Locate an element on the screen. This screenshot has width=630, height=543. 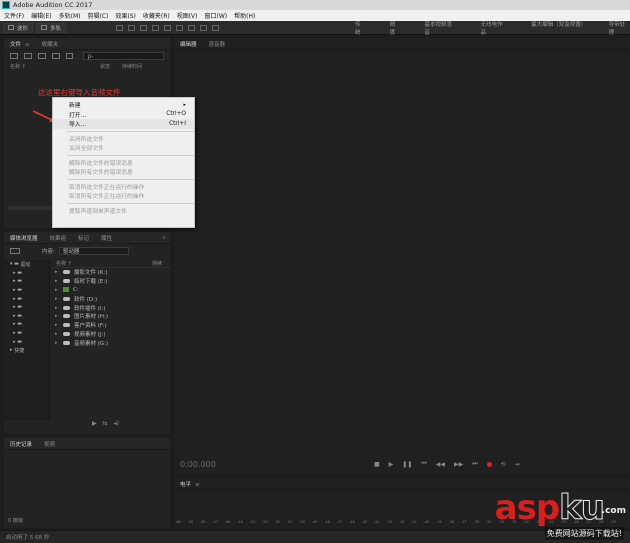
menu-separator is located at coordinates (130, 155).